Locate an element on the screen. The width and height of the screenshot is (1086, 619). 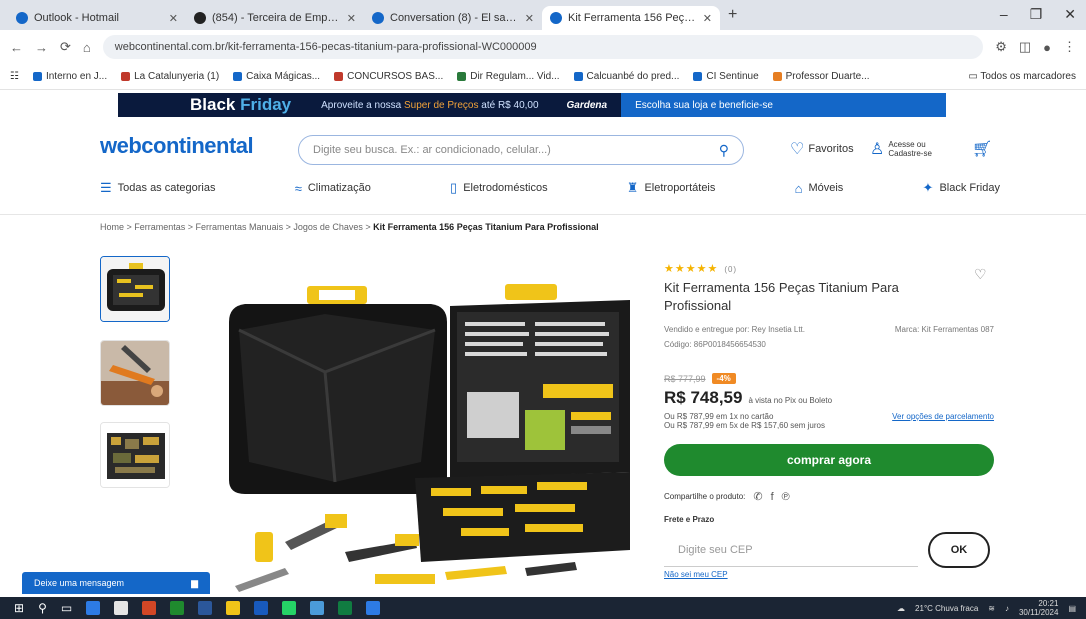
maximize-icon: ❐ is located at coordinates (1036, 14).